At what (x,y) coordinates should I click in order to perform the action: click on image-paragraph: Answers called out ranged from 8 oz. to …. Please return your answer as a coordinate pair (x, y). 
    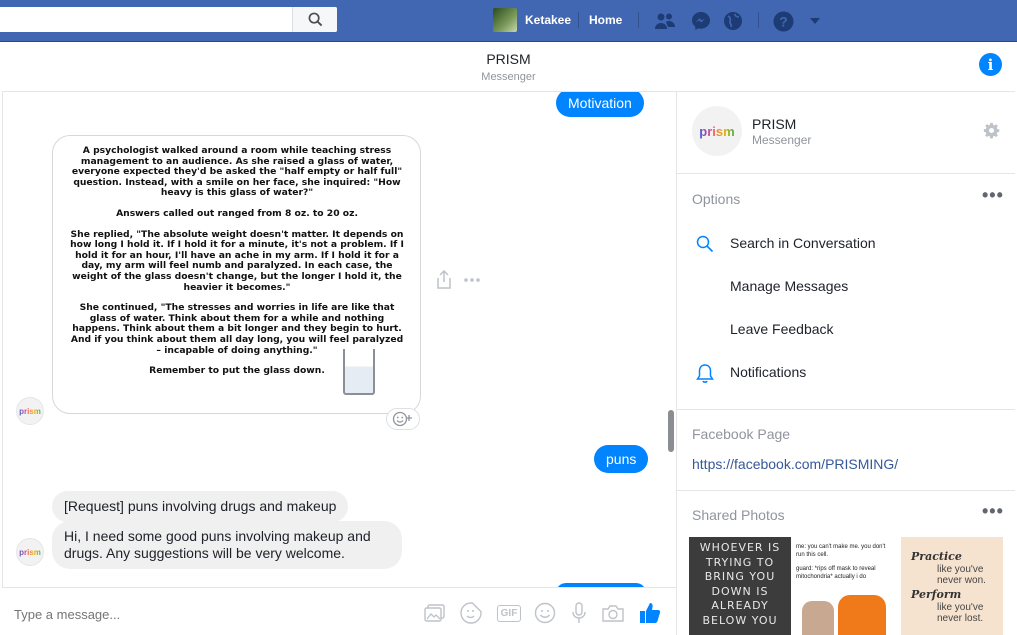
    Looking at the image, I should click on (237, 213).